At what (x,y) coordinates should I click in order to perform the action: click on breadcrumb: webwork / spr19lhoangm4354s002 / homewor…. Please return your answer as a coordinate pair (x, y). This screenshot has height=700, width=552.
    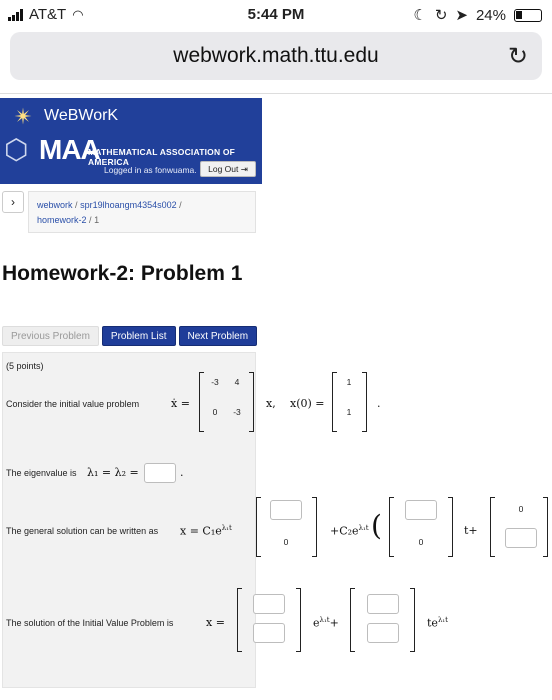
    Looking at the image, I should click on (142, 212).